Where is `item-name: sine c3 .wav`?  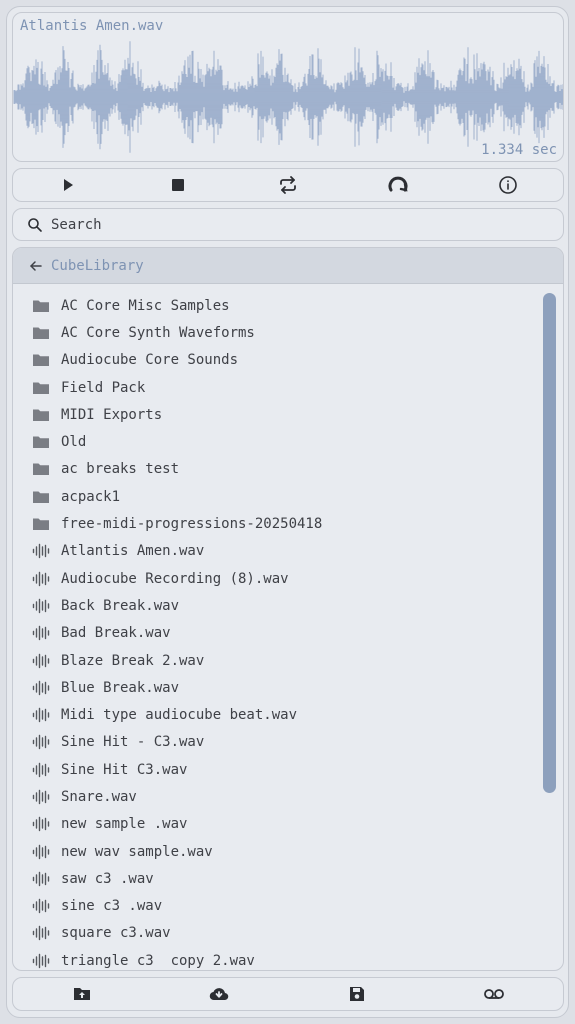
item-name: sine c3 .wav is located at coordinates (112, 906).